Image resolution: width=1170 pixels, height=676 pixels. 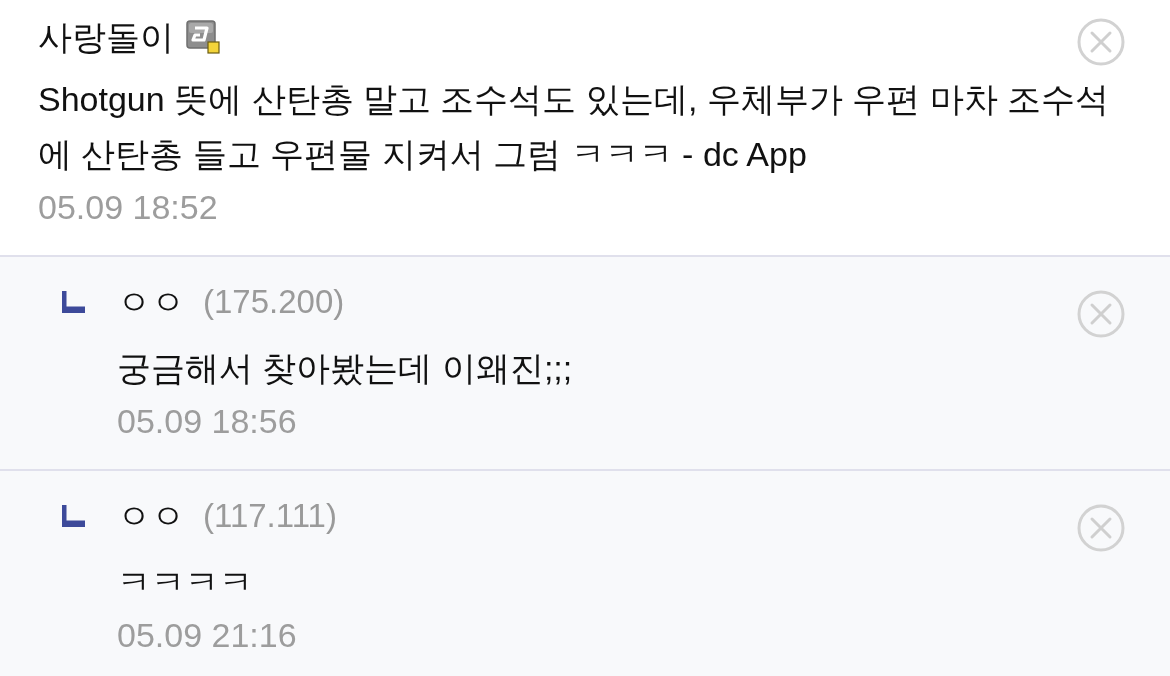 What do you see at coordinates (207, 421) in the screenshot?
I see `comment-date: 05.09 18:56` at bounding box center [207, 421].